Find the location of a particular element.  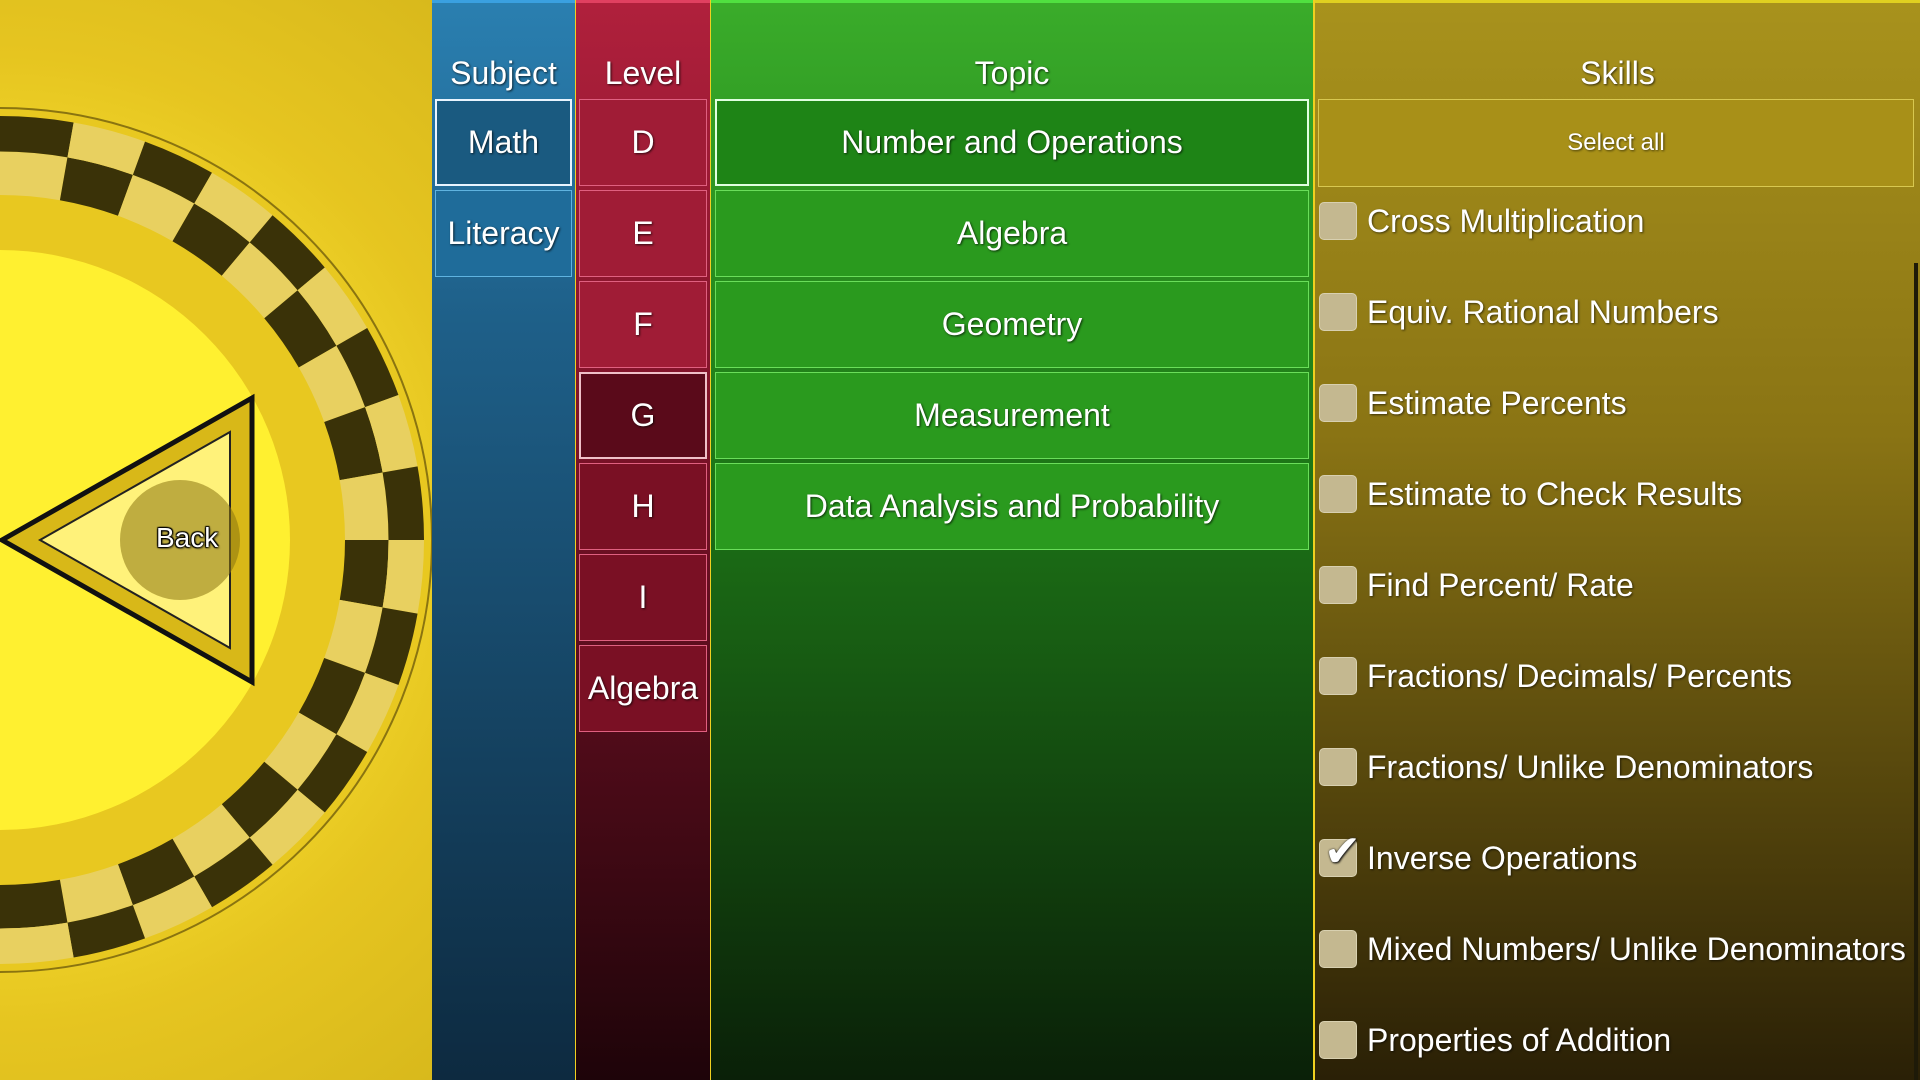

select-all-button: Select all is located at coordinates (1616, 143).